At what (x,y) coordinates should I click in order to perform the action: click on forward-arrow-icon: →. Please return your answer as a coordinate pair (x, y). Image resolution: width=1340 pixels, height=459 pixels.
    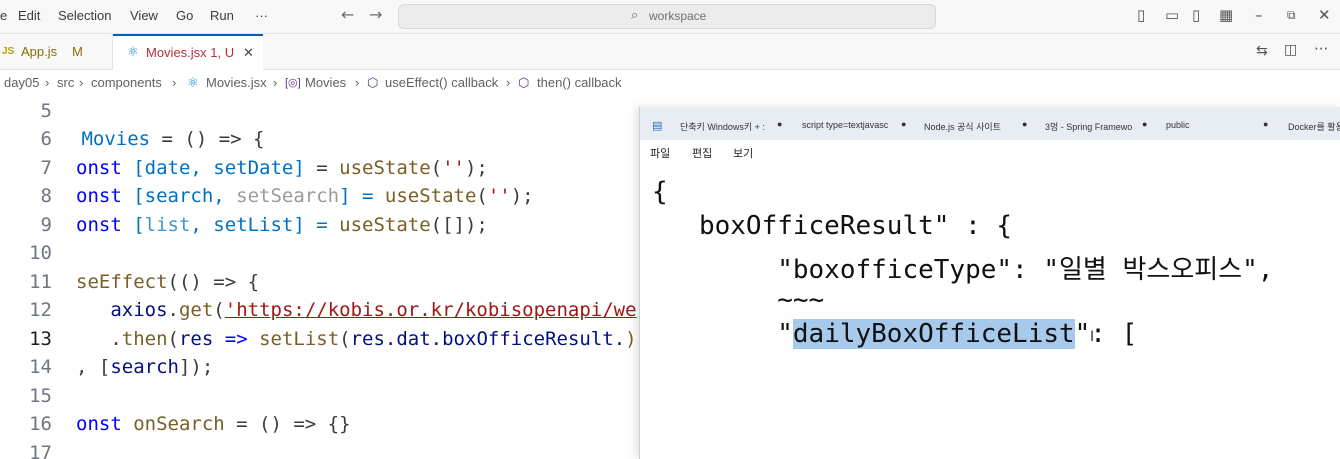
    Looking at the image, I should click on (375, 14).